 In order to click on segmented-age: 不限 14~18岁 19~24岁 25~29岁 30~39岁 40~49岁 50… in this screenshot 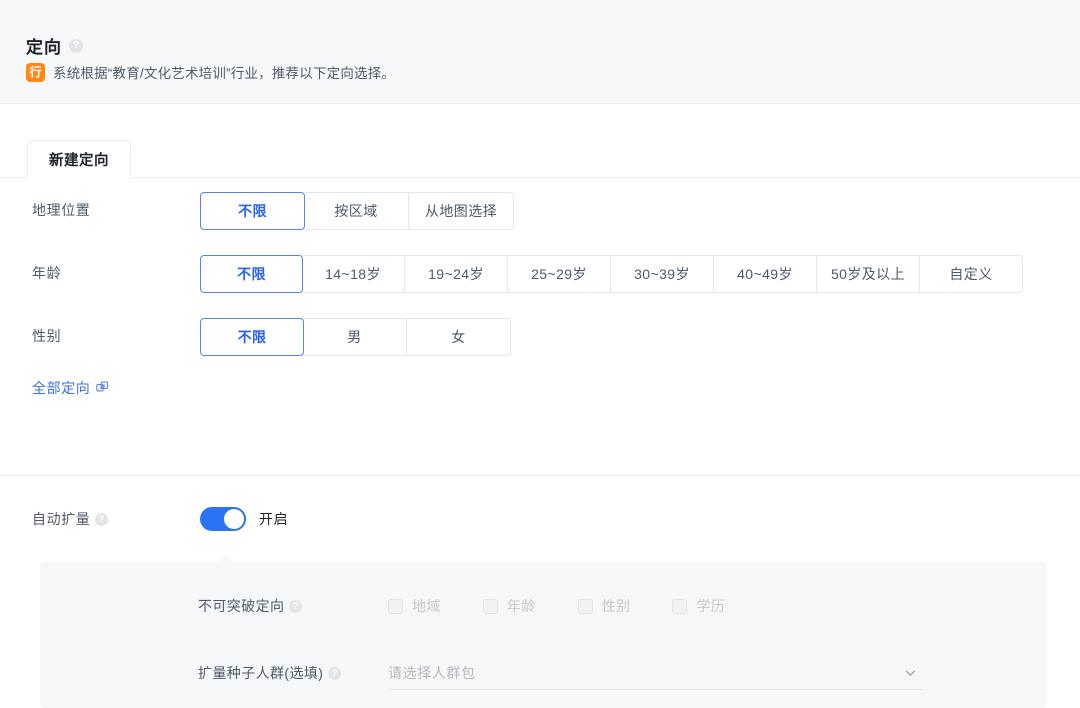, I will do `click(611, 274)`.